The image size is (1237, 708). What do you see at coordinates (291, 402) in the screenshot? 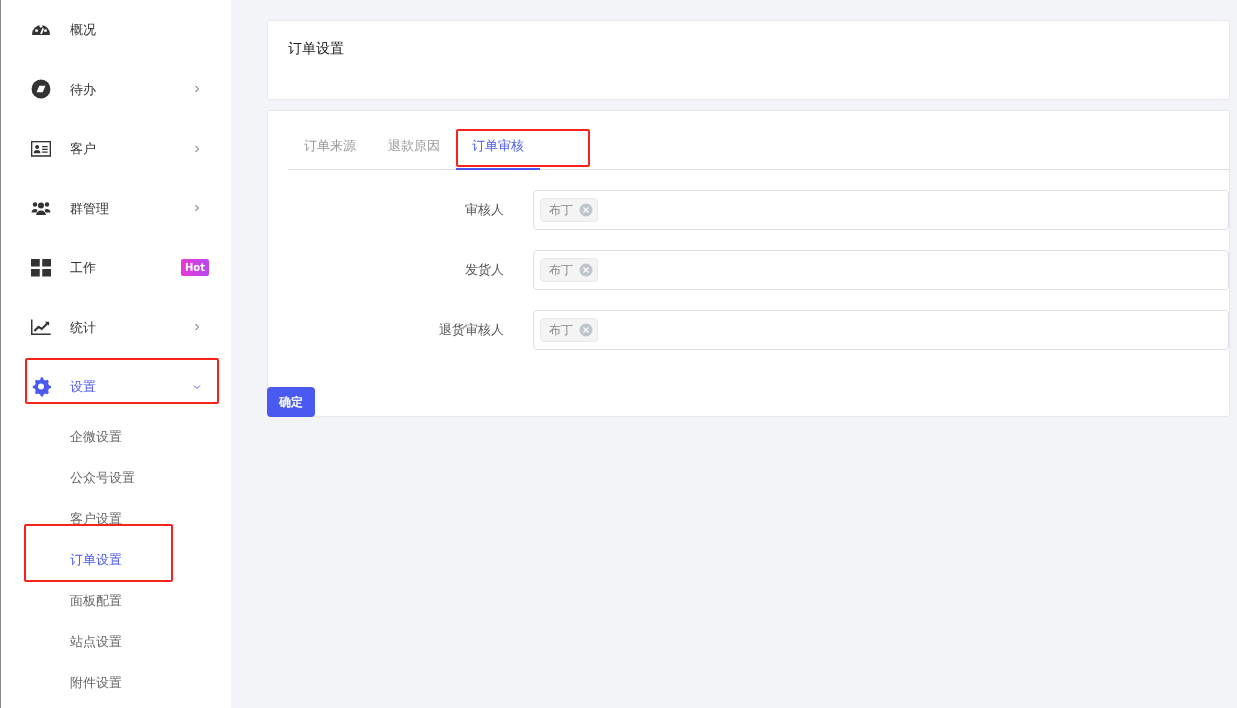
I see `confirm-button: 确定` at bounding box center [291, 402].